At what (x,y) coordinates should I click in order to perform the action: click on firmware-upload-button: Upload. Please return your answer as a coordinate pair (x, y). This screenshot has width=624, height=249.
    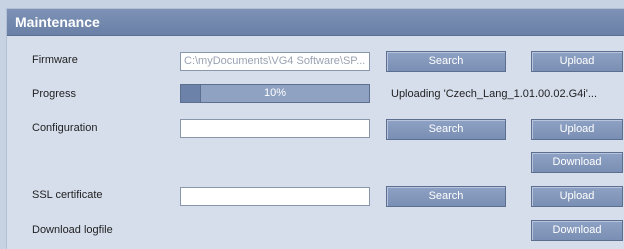
    Looking at the image, I should click on (577, 61).